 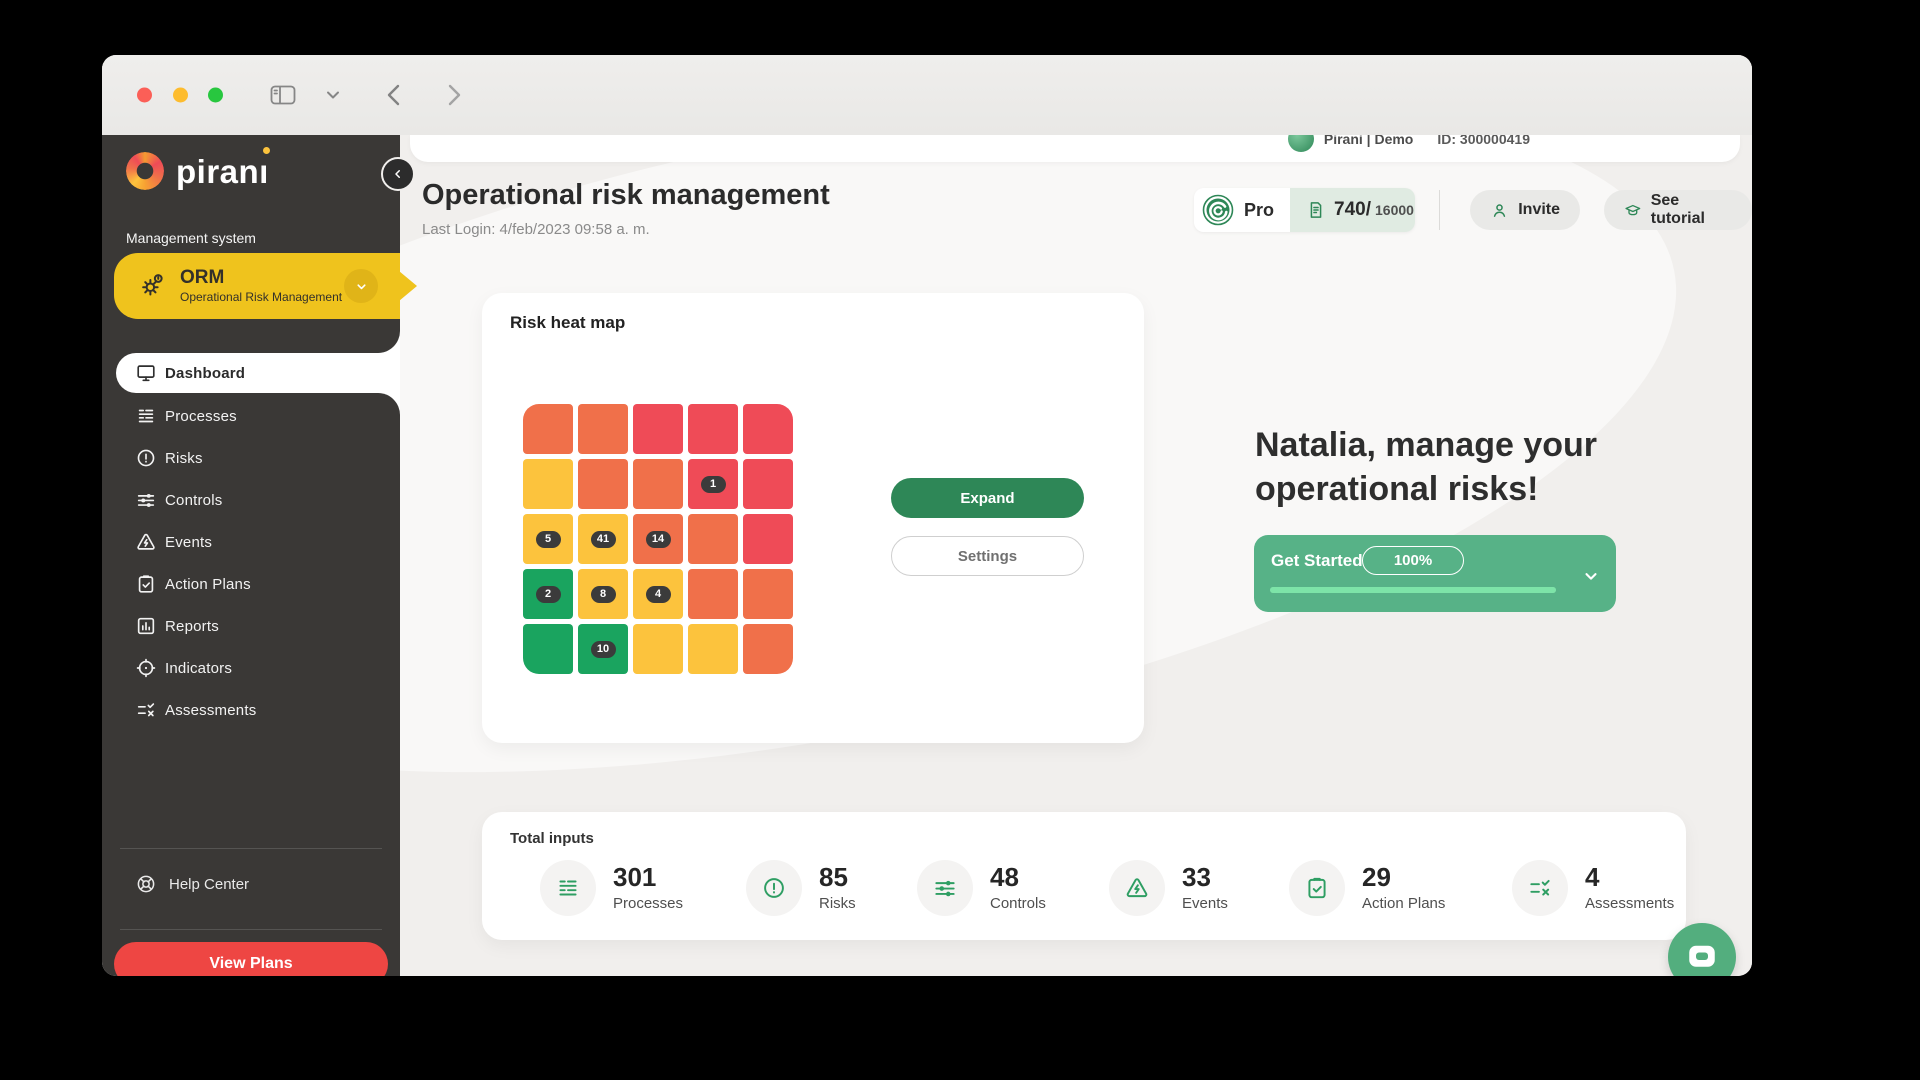 What do you see at coordinates (146, 584) in the screenshot?
I see `action-plans-icon` at bounding box center [146, 584].